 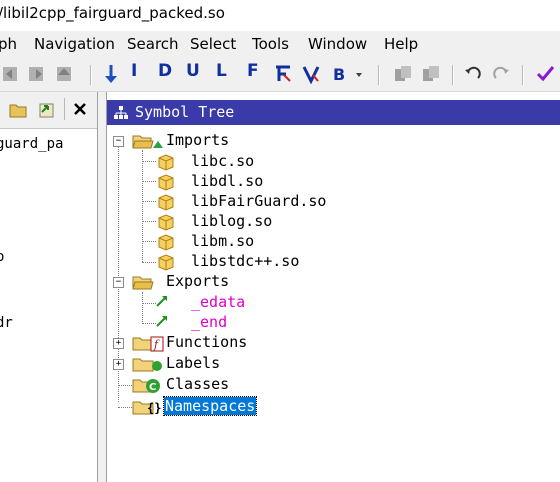 I want to click on open-program-icon, so click(x=431, y=74).